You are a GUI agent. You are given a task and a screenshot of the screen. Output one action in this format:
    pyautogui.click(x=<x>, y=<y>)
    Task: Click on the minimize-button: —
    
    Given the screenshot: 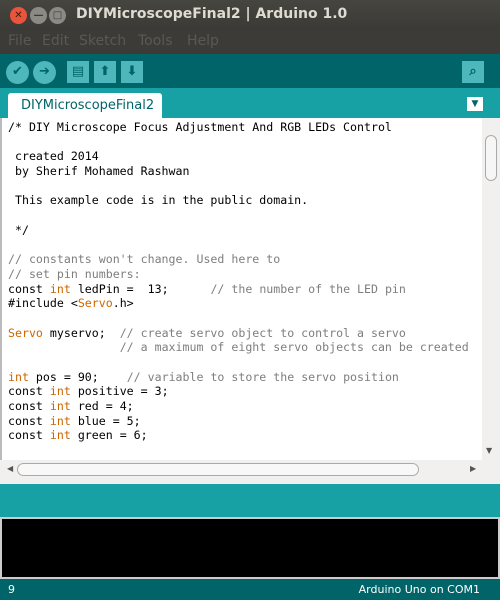 What is the action you would take?
    pyautogui.click(x=38, y=15)
    